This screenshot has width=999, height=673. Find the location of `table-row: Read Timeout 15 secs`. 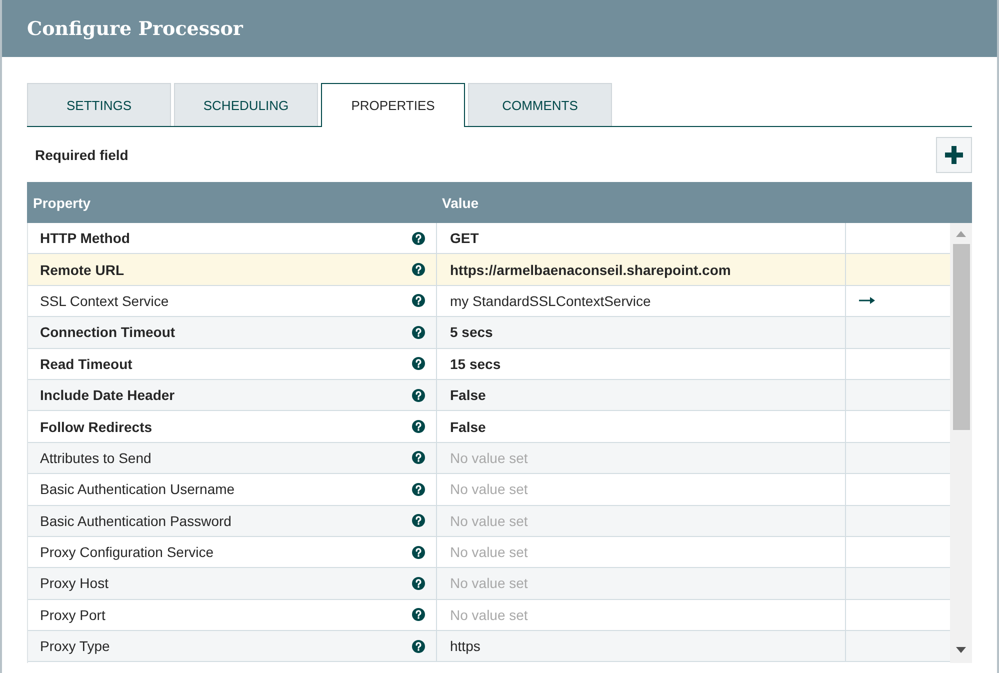

table-row: Read Timeout 15 secs is located at coordinates (489, 364).